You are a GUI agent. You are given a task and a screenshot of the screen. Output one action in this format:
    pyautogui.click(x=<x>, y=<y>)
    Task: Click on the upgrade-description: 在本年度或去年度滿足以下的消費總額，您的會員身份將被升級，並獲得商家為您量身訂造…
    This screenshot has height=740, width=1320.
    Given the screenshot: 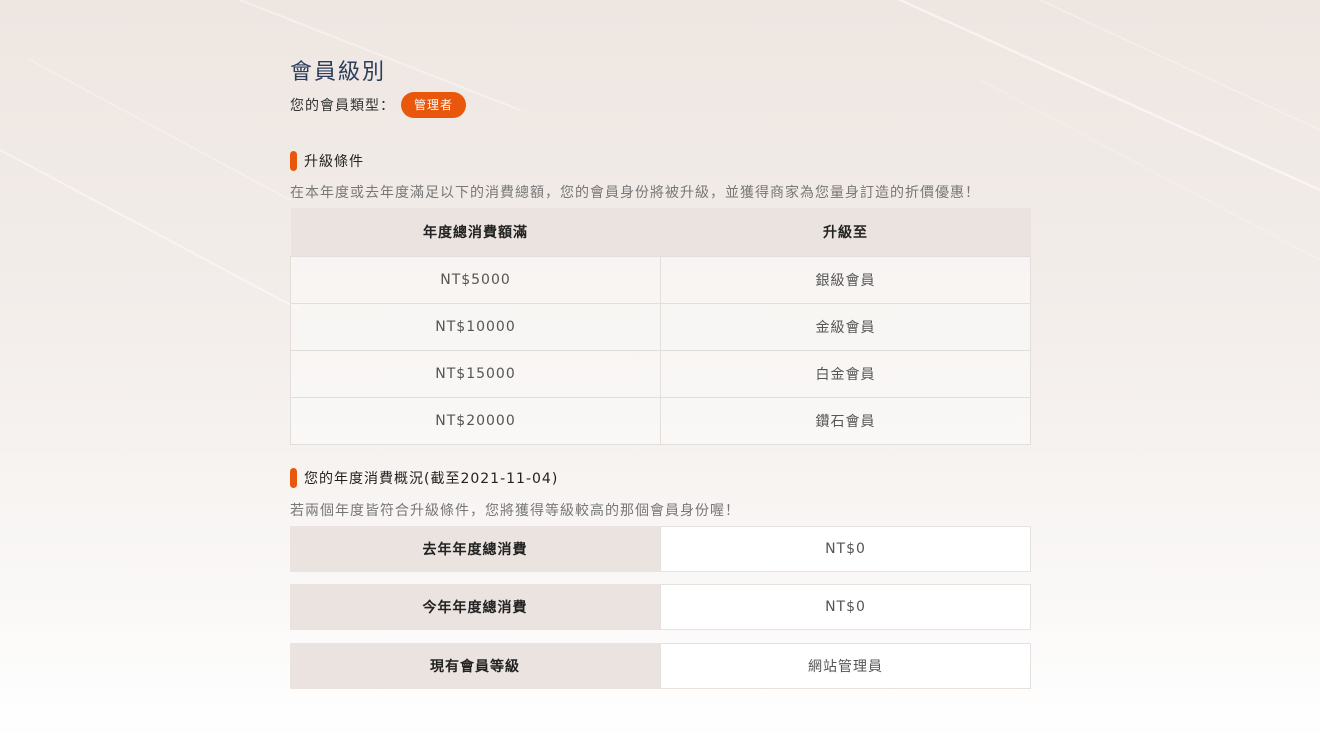 What is the action you would take?
    pyautogui.click(x=635, y=193)
    